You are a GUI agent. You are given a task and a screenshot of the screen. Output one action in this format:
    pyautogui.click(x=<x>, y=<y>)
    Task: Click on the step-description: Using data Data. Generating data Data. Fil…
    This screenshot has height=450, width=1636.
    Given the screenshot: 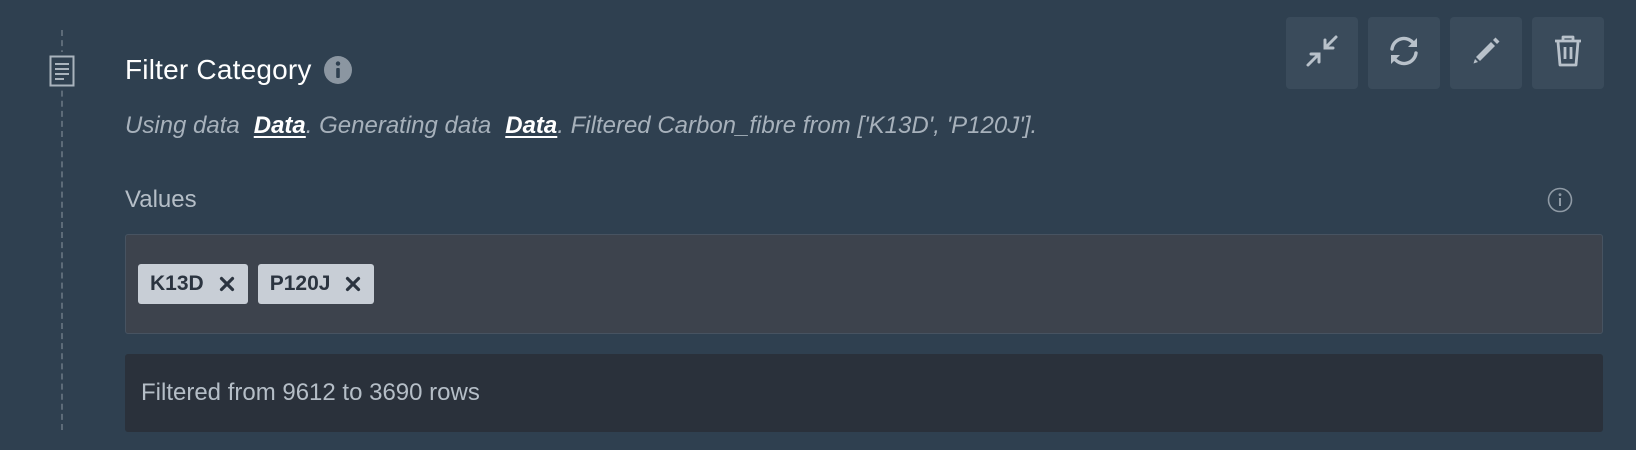 What is the action you would take?
    pyautogui.click(x=581, y=126)
    